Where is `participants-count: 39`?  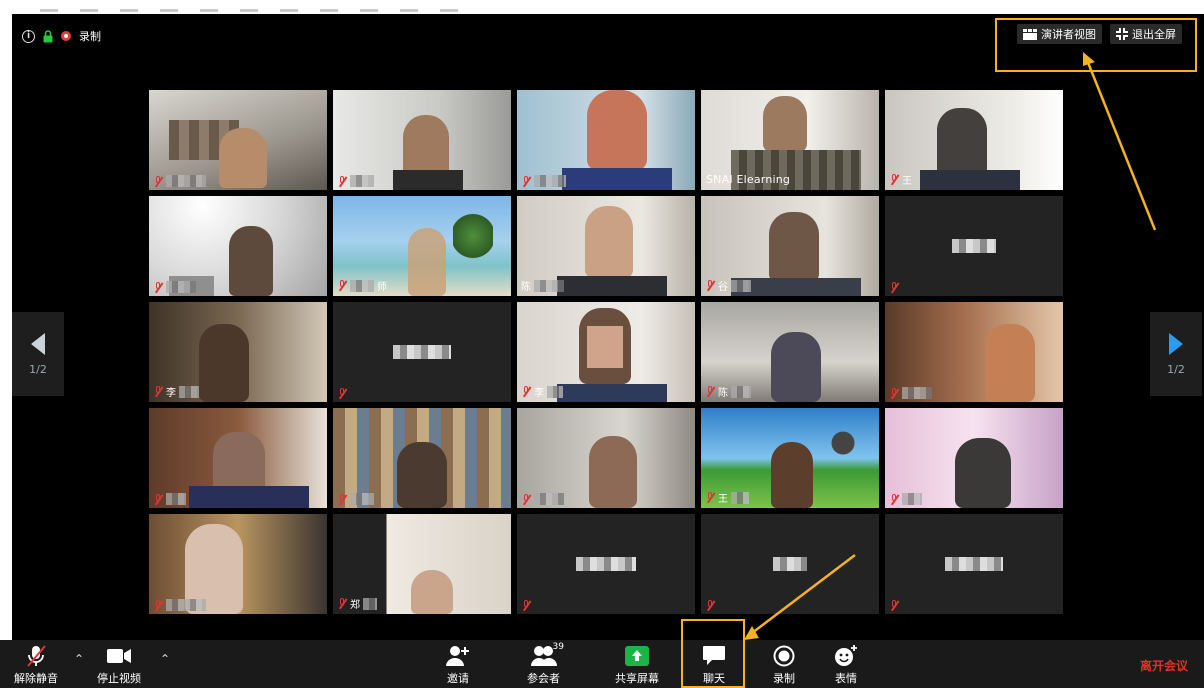
participants-count: 39 is located at coordinates (558, 647).